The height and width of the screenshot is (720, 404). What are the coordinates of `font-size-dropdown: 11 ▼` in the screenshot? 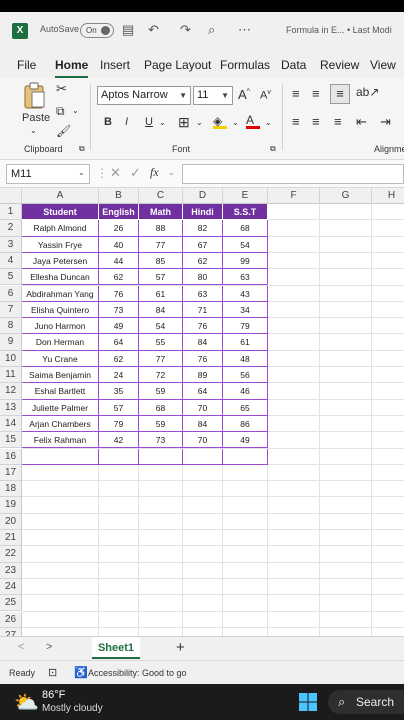 It's located at (213, 95).